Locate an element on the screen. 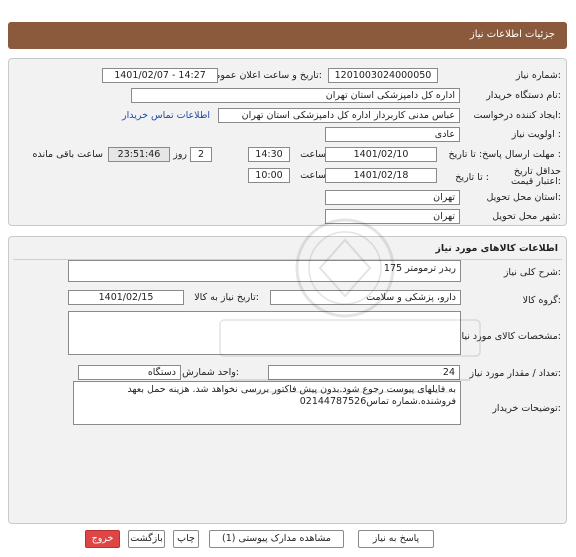  priority-label: اولویت نیاز : is located at coordinates (536, 134).